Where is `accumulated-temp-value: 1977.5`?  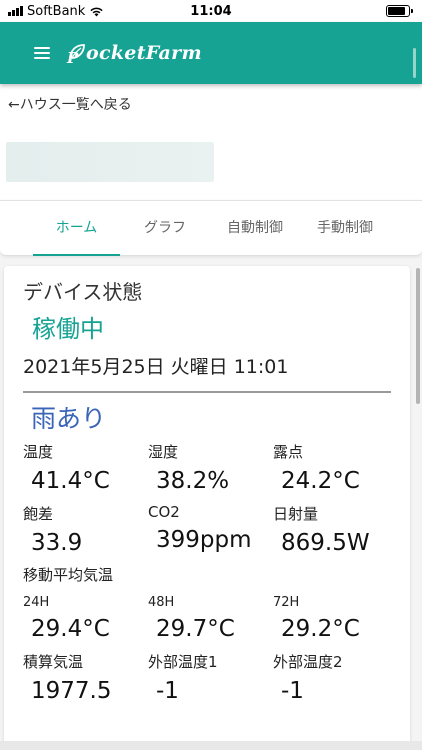
accumulated-temp-value: 1977.5 is located at coordinates (71, 691).